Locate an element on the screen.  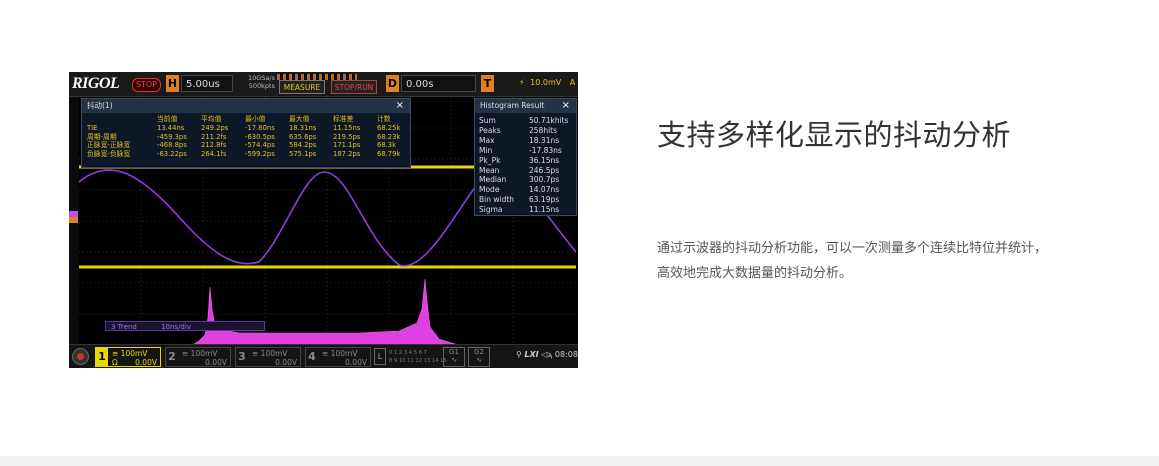
lxi-icon: LXI is located at coordinates (531, 354).